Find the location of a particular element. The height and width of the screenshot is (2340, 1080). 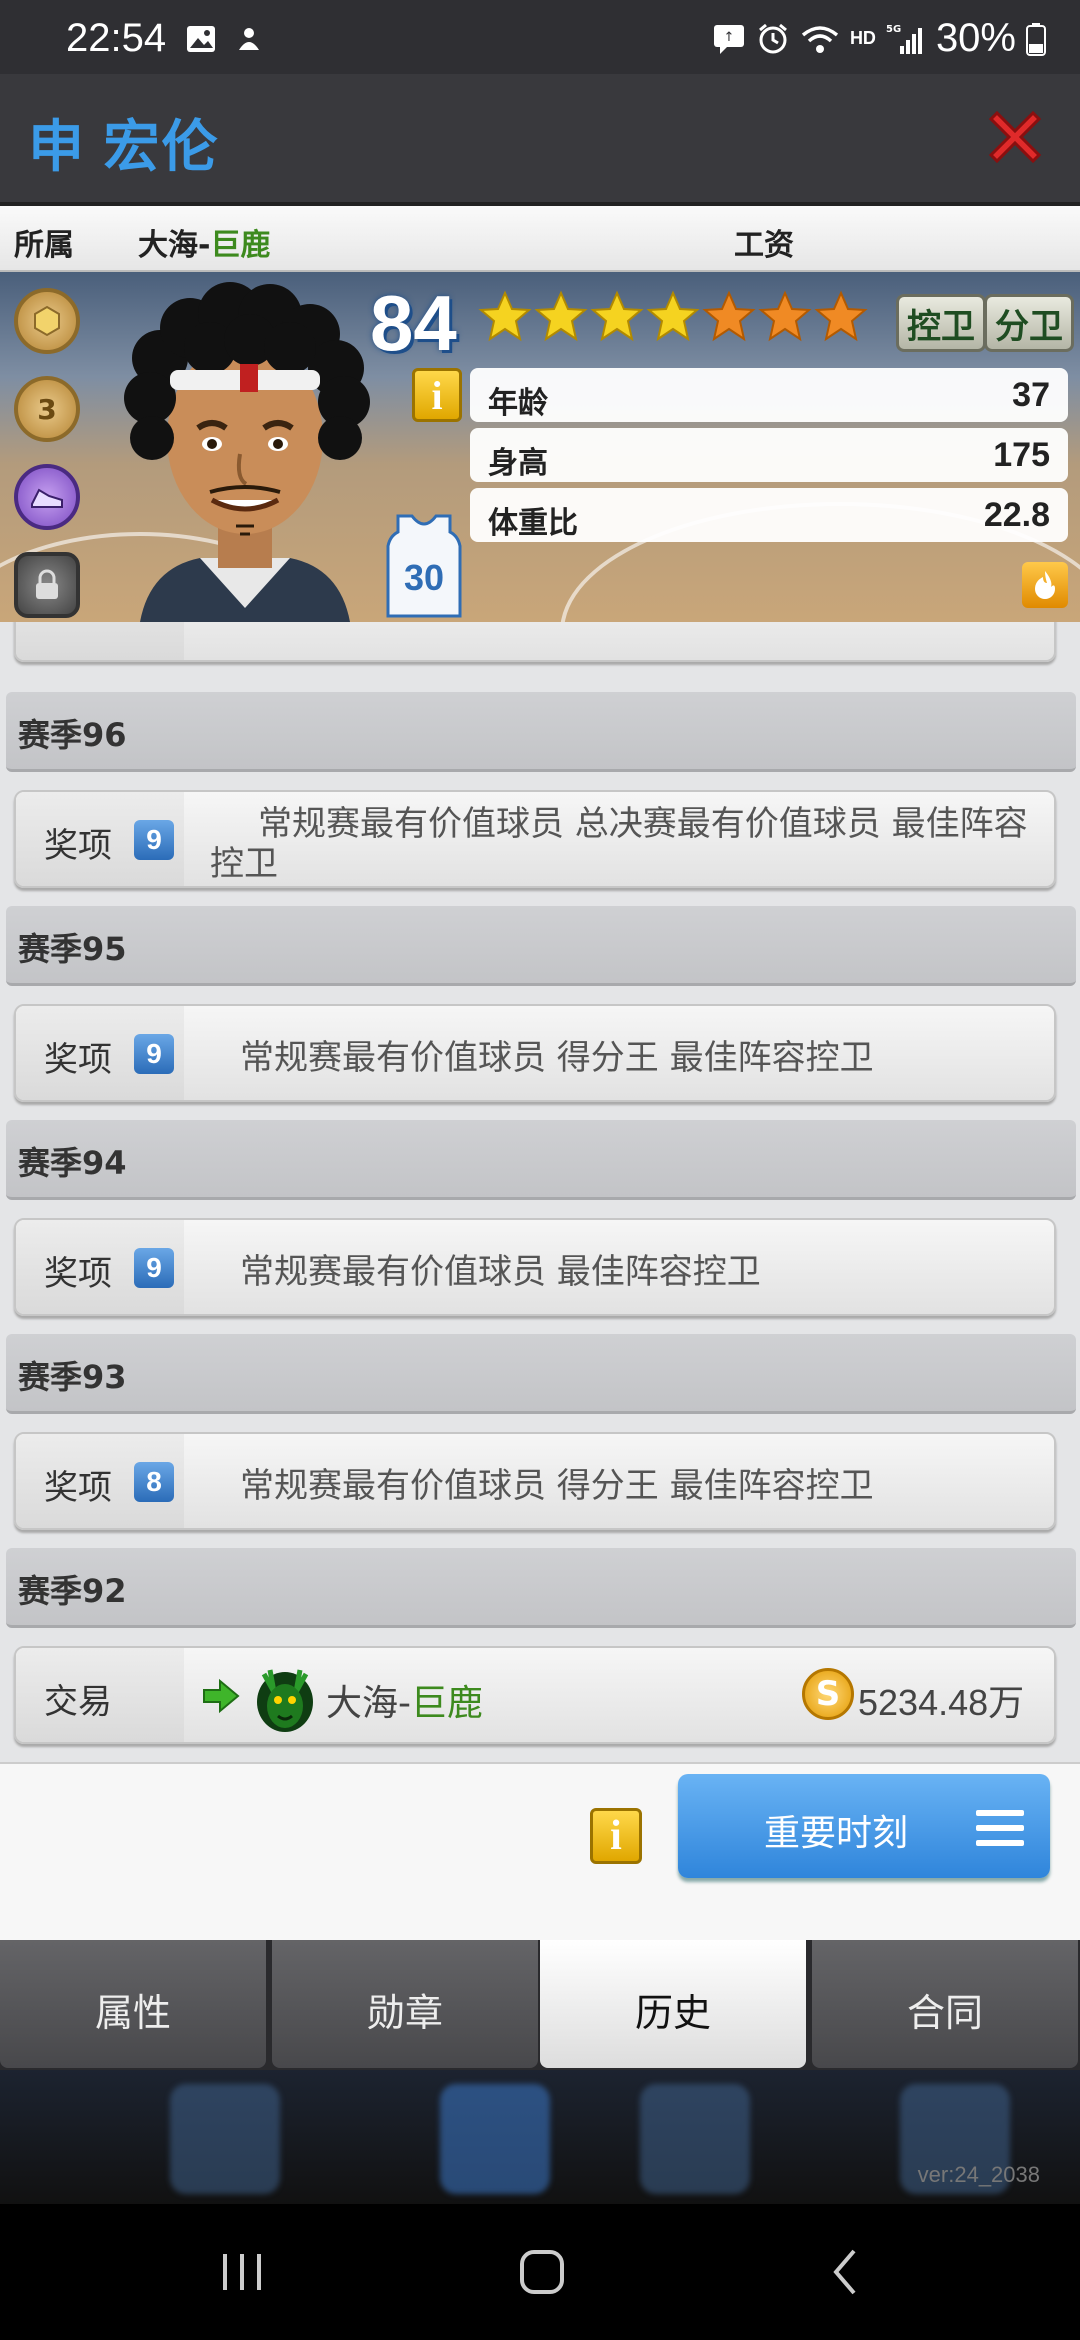

award-entry: 奖项 9 常规赛最有价值球员 总决赛最有价值球员 最佳阵容控卫 is located at coordinates (535, 839).